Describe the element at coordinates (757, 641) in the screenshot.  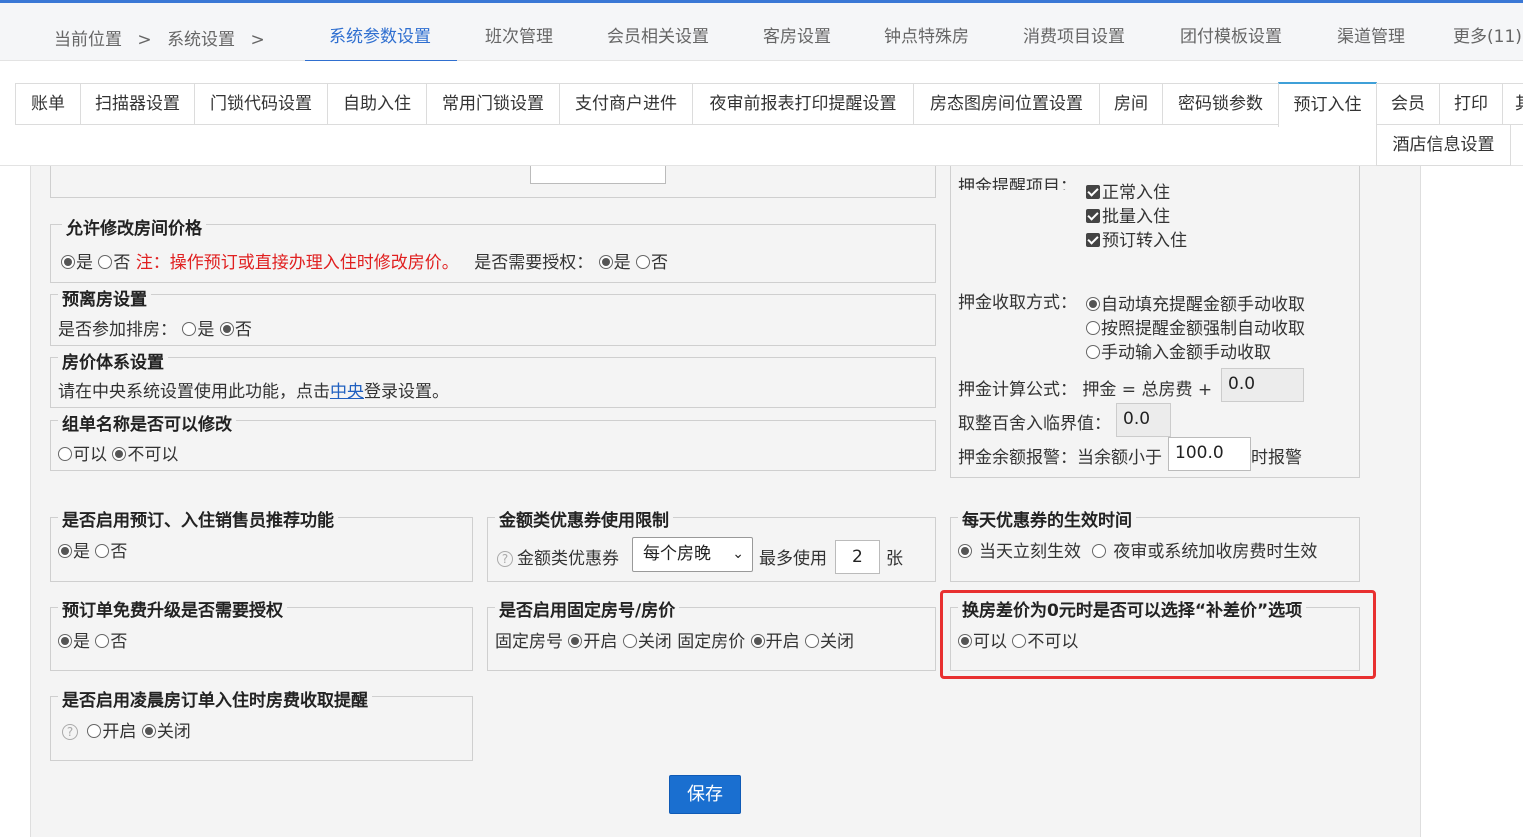
I see `radio-fixed-price-on` at that location.